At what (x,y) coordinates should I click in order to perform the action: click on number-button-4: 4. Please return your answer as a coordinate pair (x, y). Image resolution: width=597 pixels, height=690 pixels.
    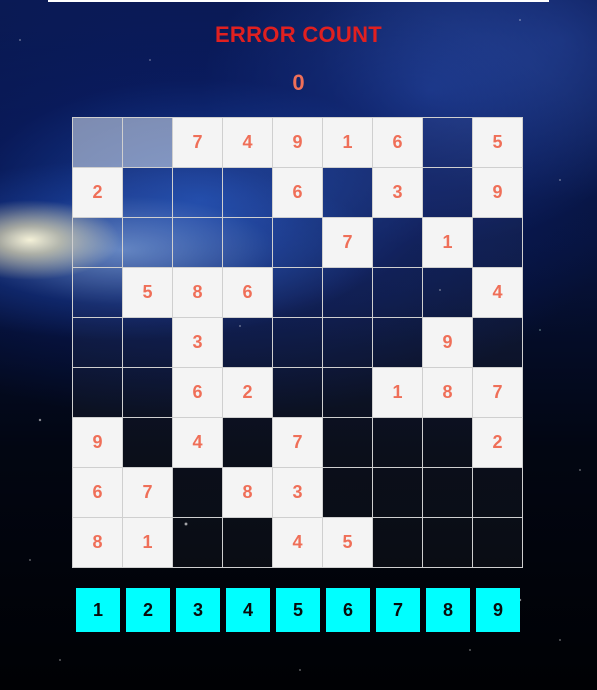
    Looking at the image, I should click on (248, 610).